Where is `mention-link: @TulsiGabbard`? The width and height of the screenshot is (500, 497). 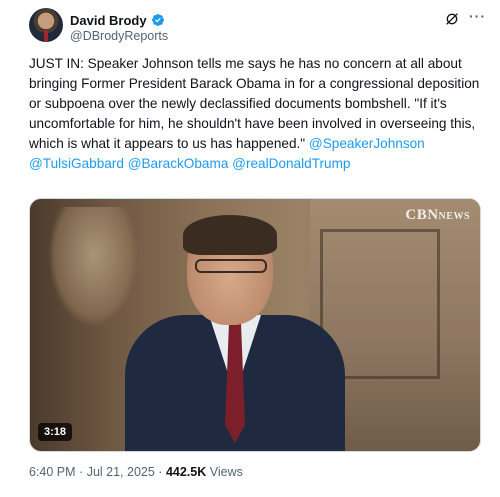 mention-link: @TulsiGabbard is located at coordinates (76, 163).